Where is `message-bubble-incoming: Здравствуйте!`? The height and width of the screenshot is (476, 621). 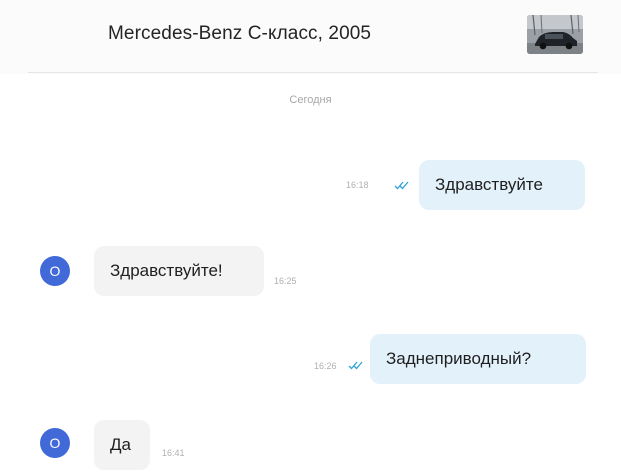 message-bubble-incoming: Здравствуйте! is located at coordinates (179, 271).